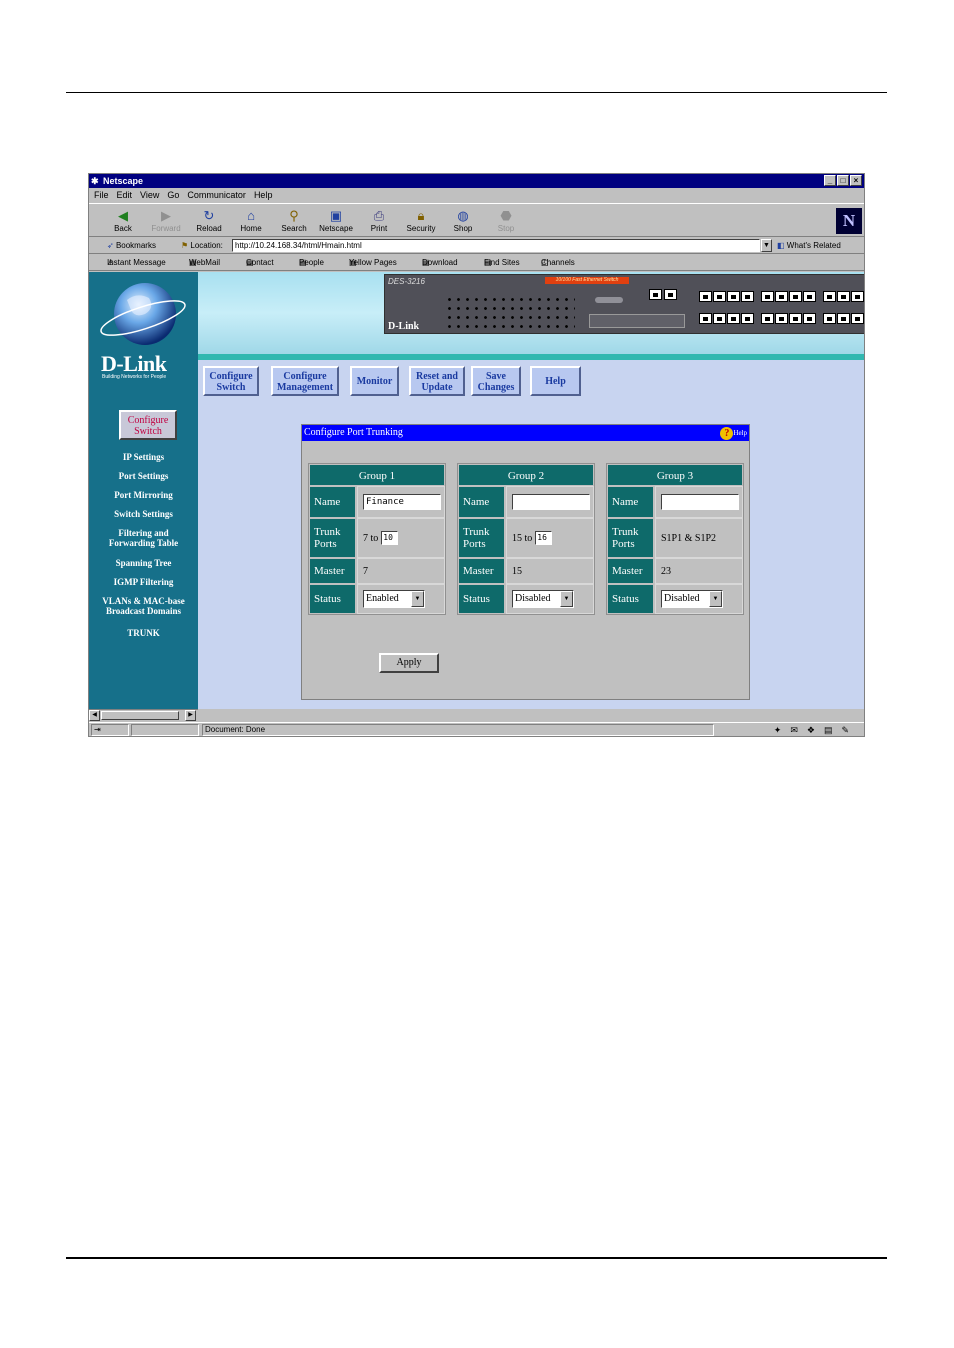 This screenshot has width=954, height=1348. I want to click on banner-strip, so click(531, 357).